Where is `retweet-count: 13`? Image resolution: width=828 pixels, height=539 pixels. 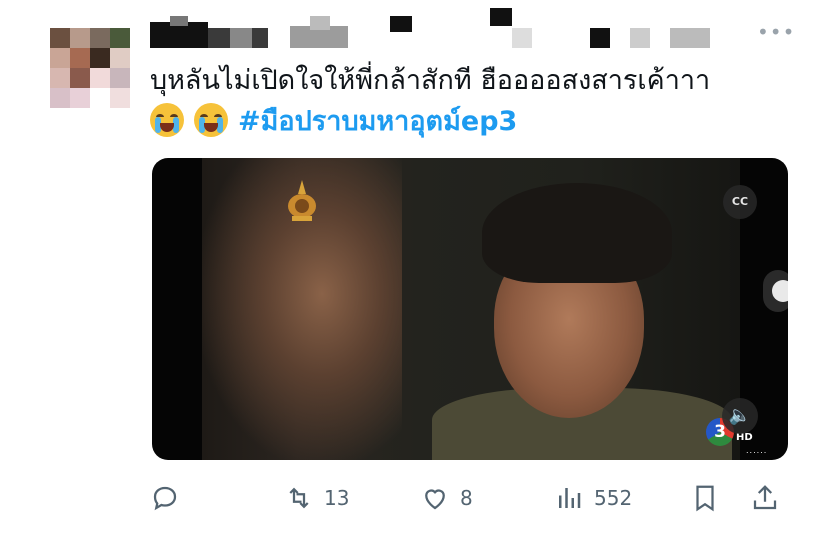
retweet-count: 13 is located at coordinates (337, 498).